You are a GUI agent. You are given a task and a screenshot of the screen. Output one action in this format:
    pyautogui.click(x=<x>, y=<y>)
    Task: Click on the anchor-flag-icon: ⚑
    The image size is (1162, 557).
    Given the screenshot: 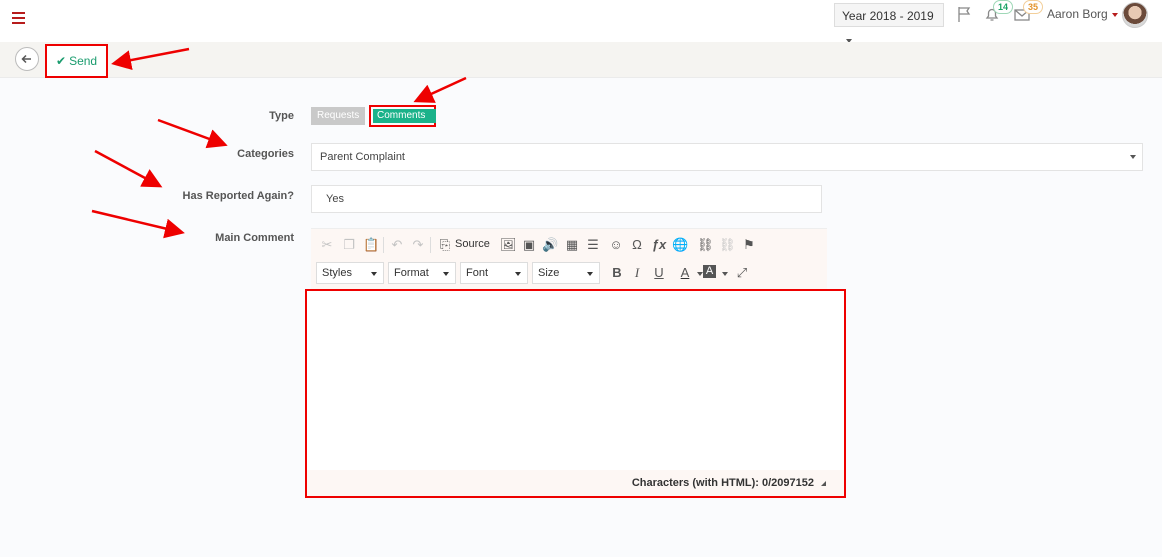 What is the action you would take?
    pyautogui.click(x=749, y=245)
    